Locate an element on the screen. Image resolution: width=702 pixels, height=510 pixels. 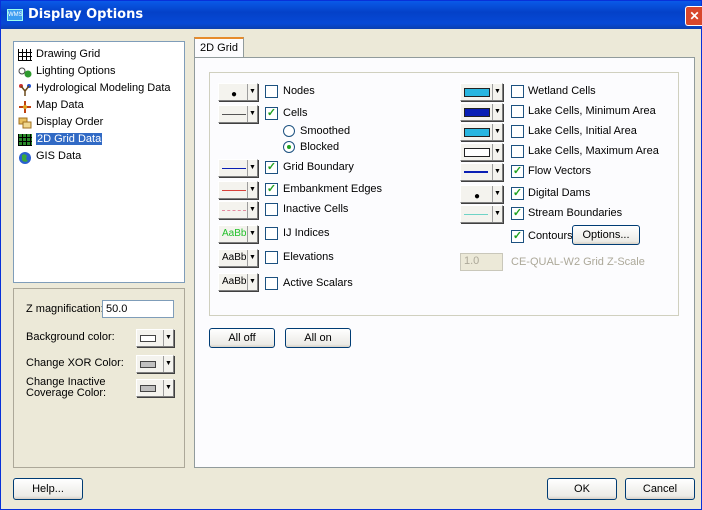
smoothed-radio is located at coordinates (289, 131).